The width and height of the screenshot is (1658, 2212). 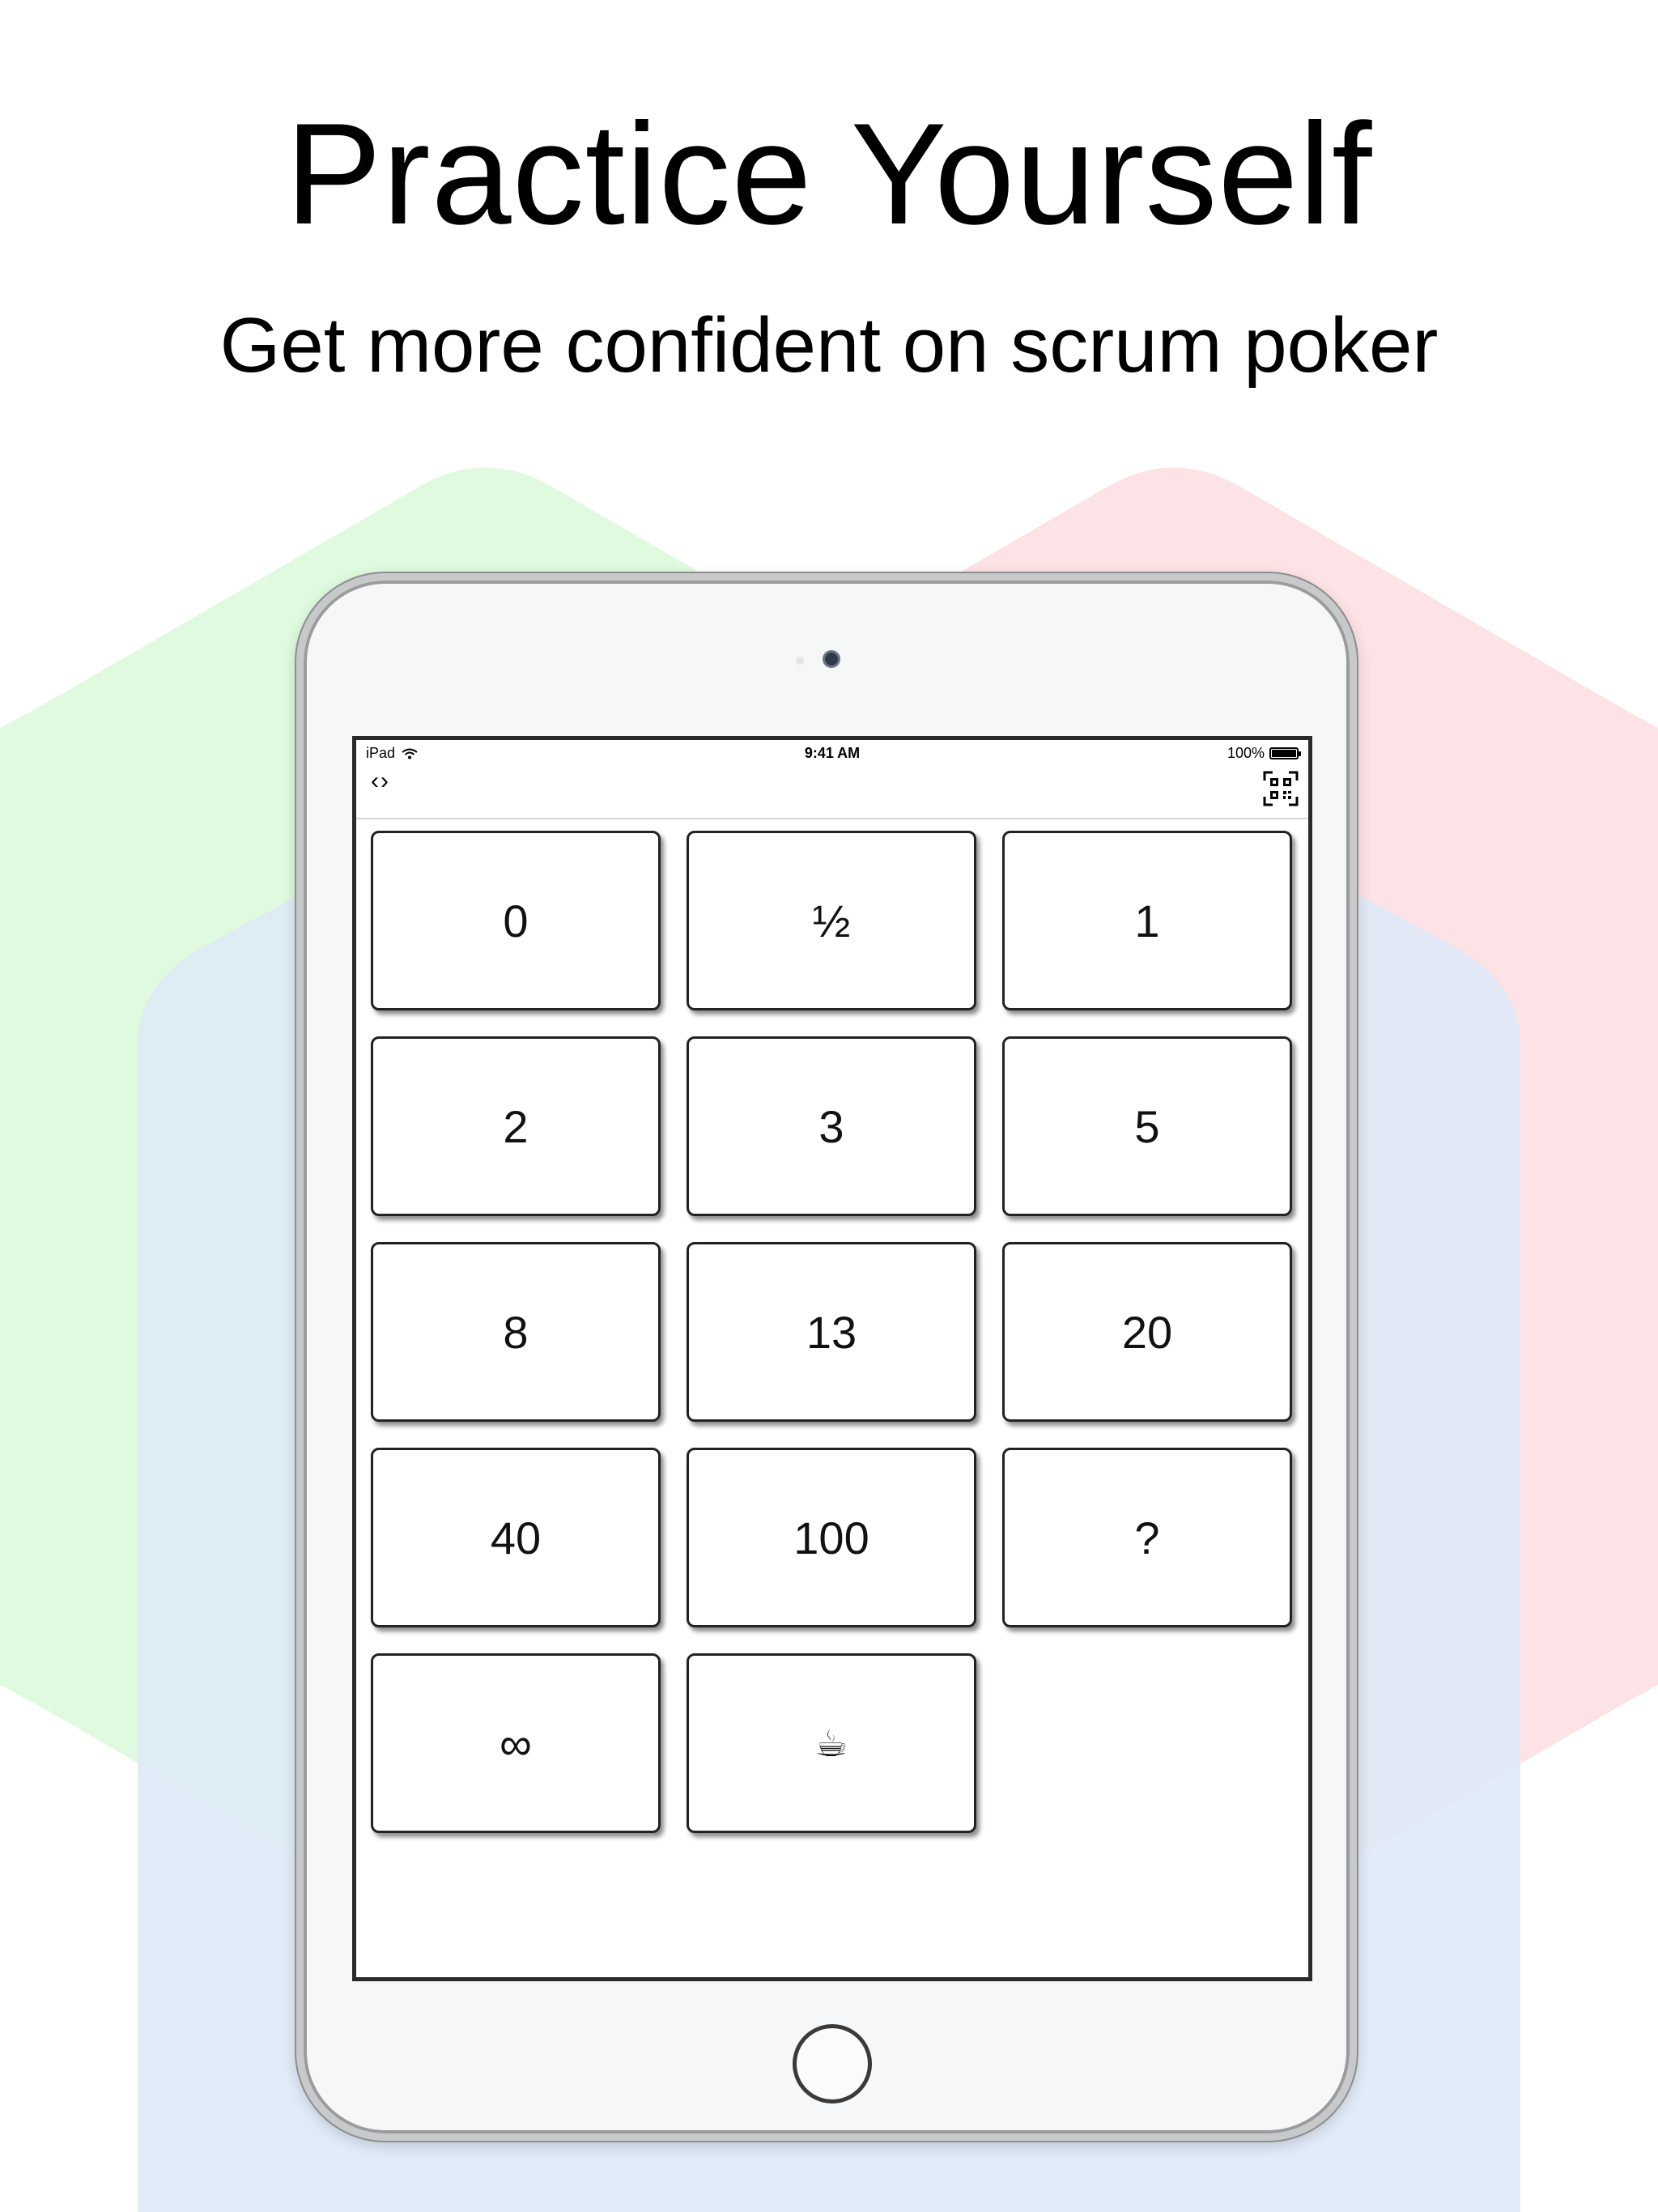 I want to click on card-question: ?, so click(x=1147, y=1538).